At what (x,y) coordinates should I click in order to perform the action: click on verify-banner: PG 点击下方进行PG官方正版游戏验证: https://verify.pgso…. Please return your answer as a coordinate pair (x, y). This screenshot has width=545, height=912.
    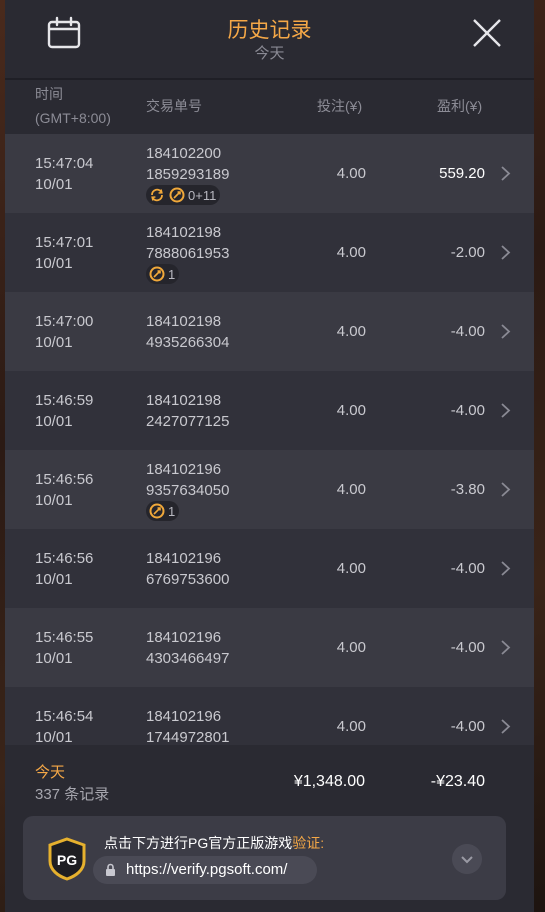
    Looking at the image, I should click on (264, 858).